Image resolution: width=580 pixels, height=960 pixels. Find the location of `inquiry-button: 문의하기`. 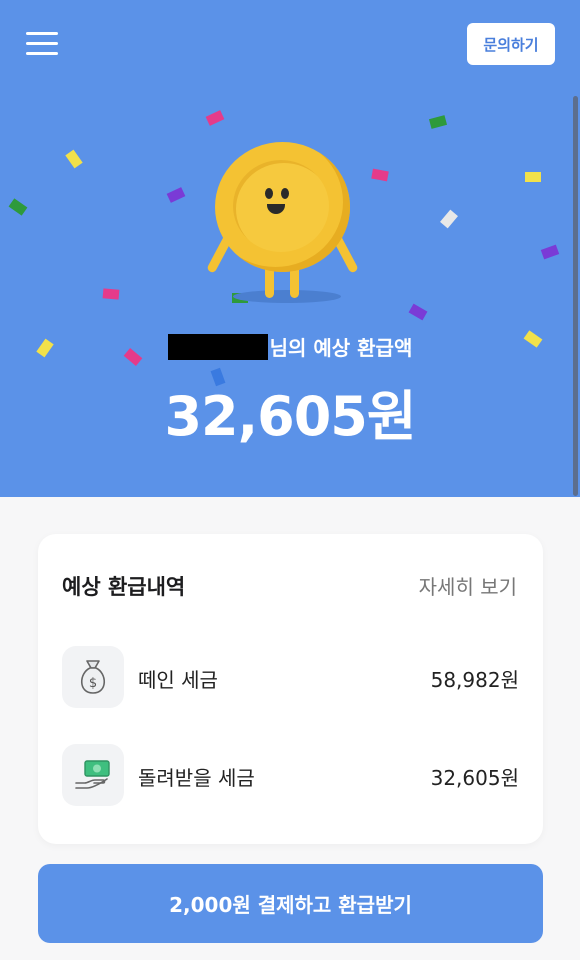

inquiry-button: 문의하기 is located at coordinates (511, 44).